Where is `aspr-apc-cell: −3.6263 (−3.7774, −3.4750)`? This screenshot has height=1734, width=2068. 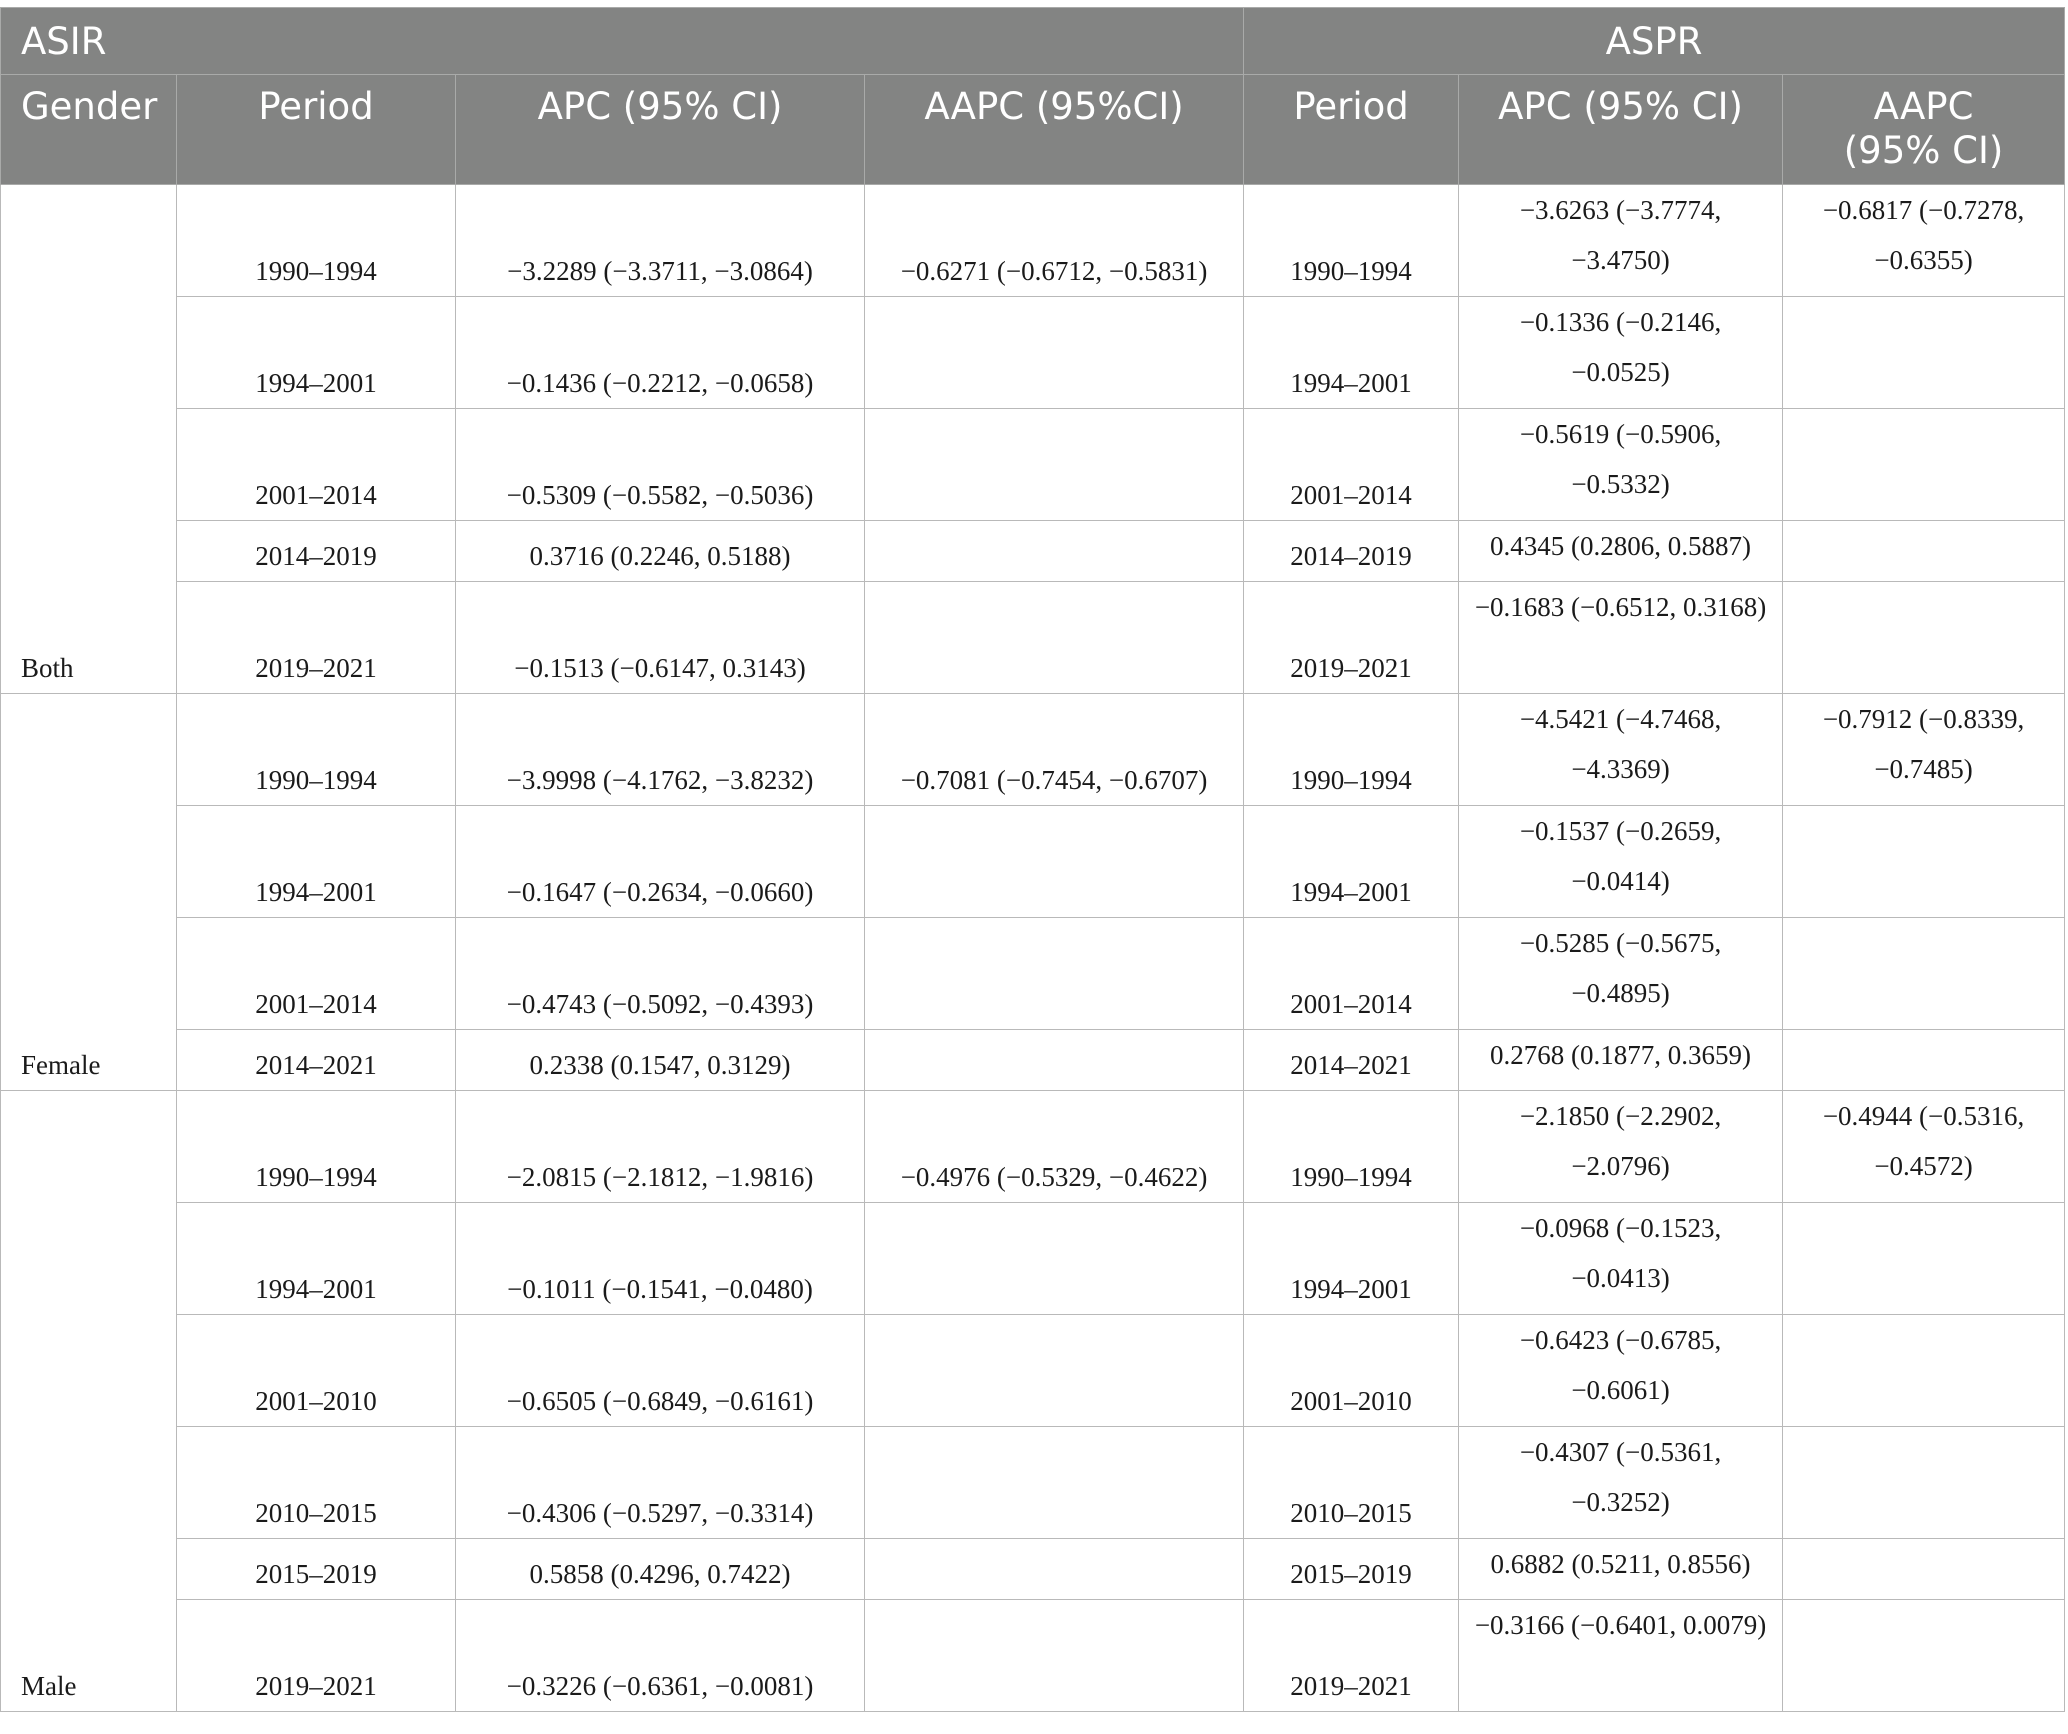
aspr-apc-cell: −3.6263 (−3.7774, −3.4750) is located at coordinates (1621, 240).